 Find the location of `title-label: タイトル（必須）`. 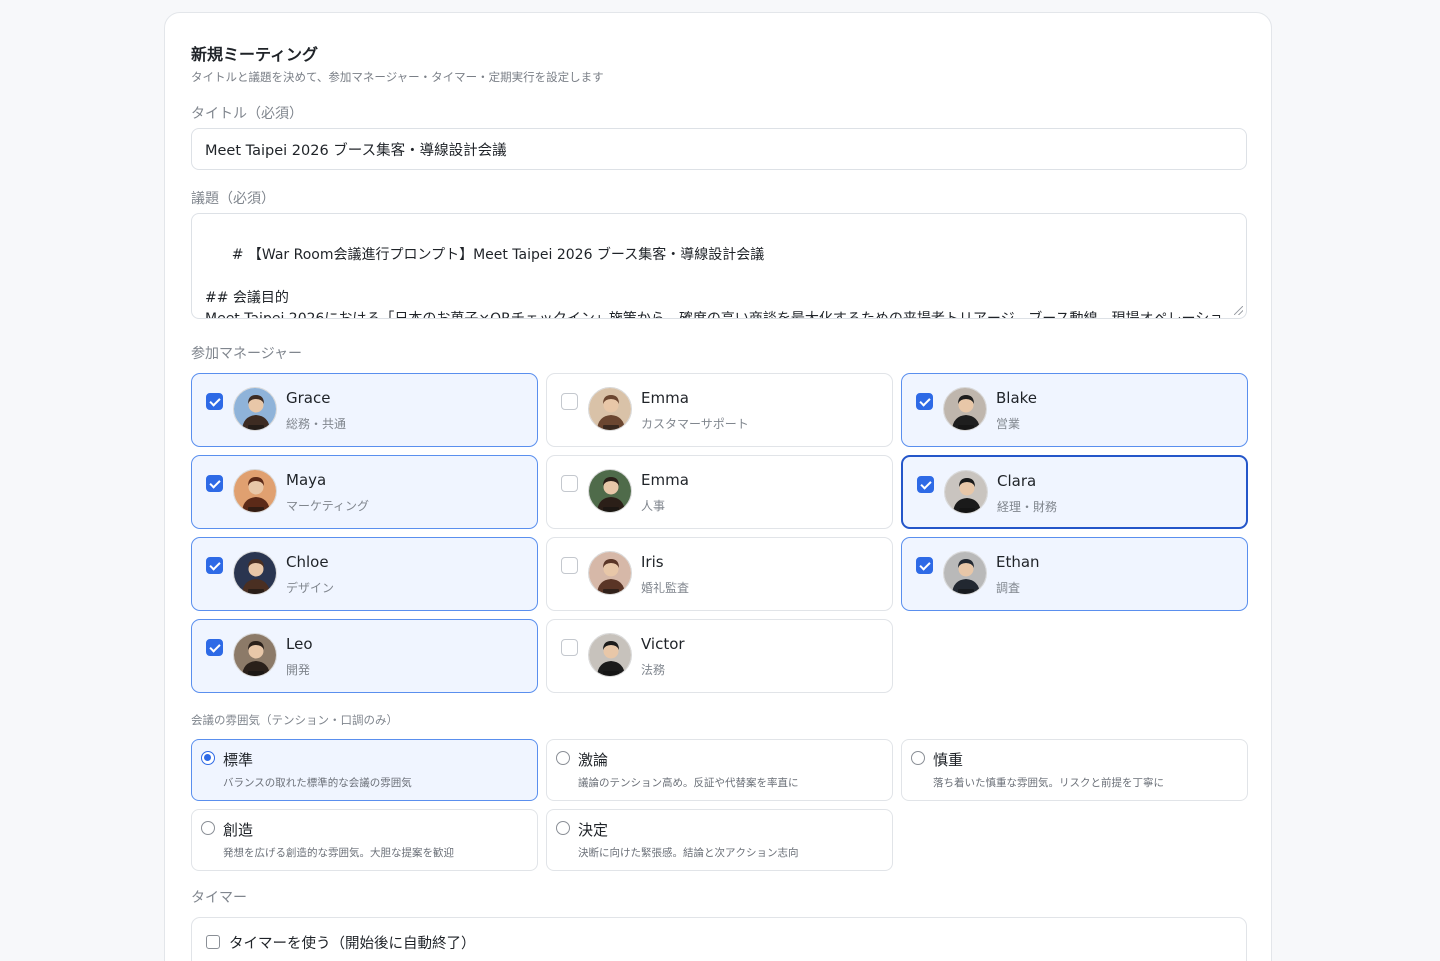

title-label: タイトル（必須） is located at coordinates (247, 114).